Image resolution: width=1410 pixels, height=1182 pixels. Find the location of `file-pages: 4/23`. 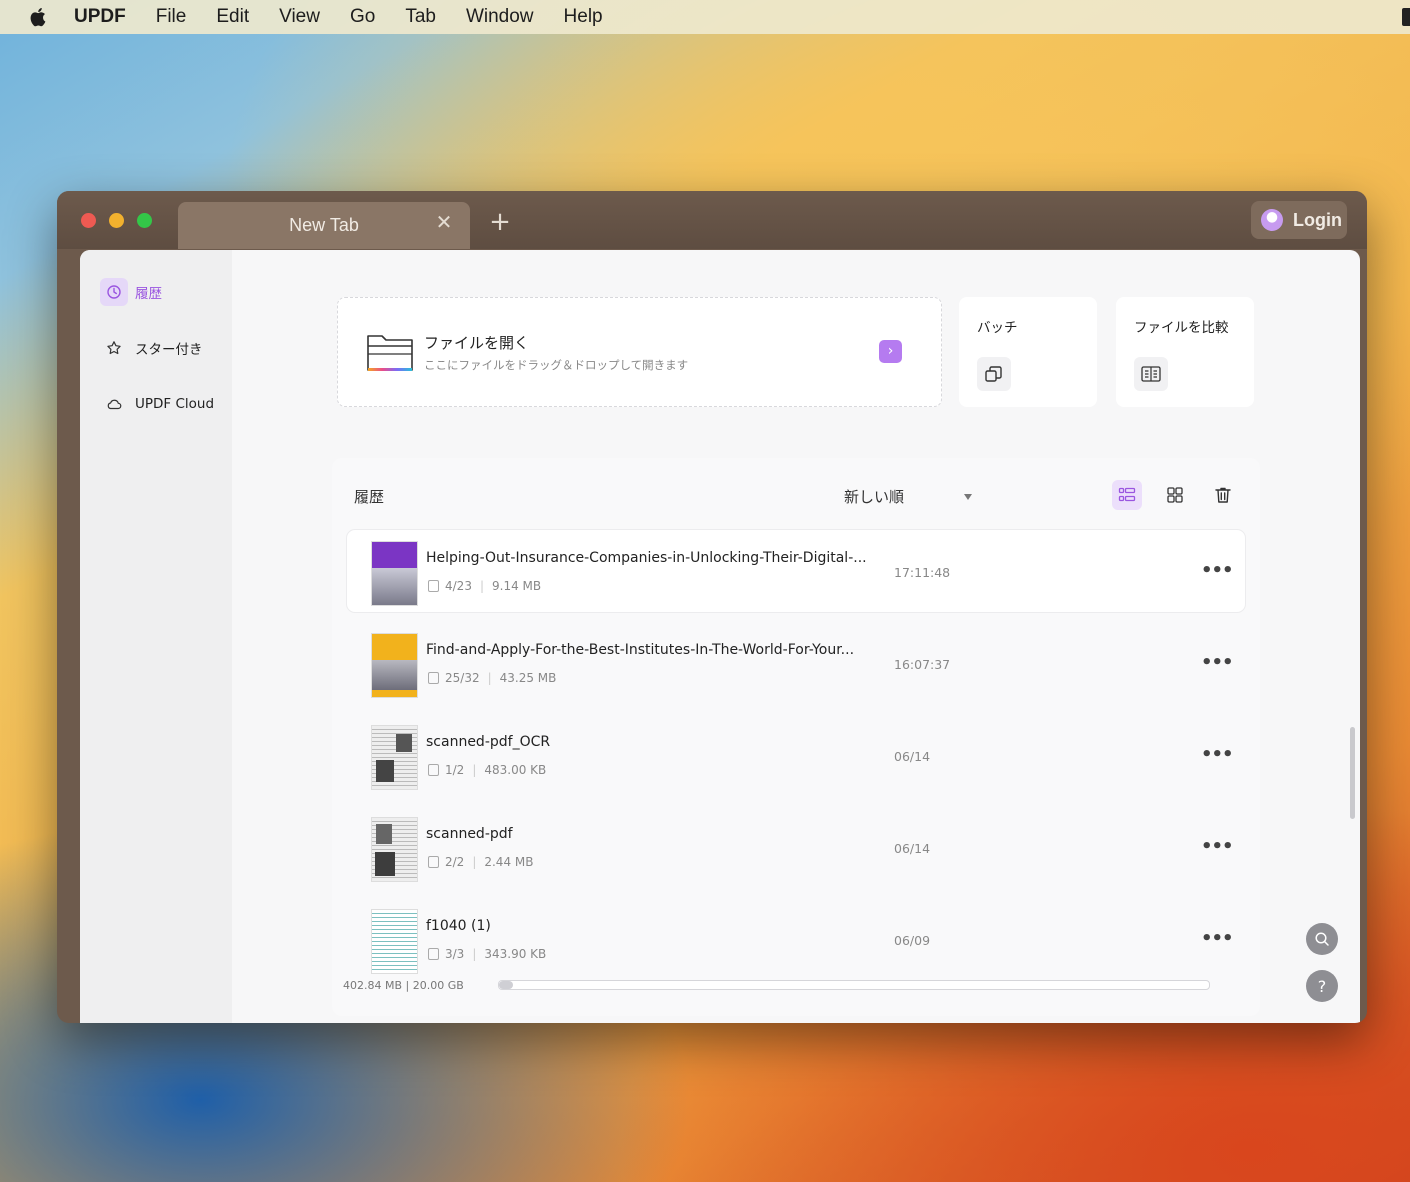

file-pages: 4/23 is located at coordinates (458, 586).